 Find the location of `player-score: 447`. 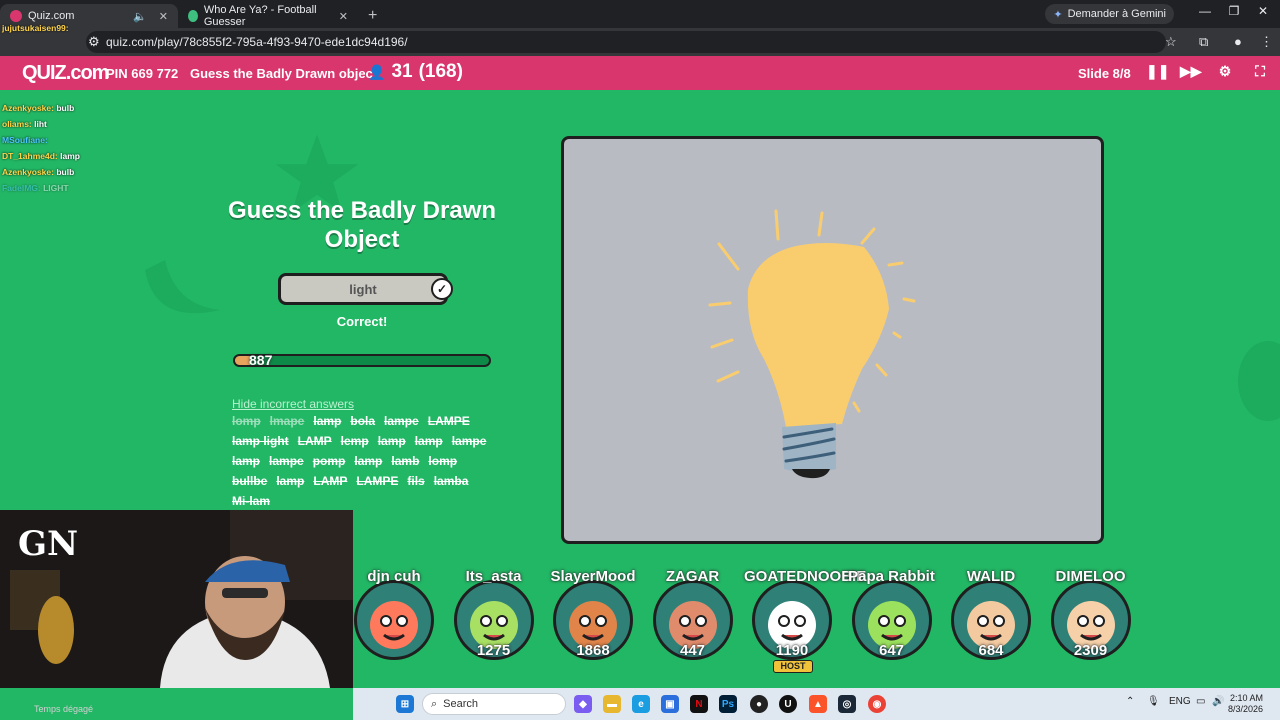

player-score: 447 is located at coordinates (692, 650).